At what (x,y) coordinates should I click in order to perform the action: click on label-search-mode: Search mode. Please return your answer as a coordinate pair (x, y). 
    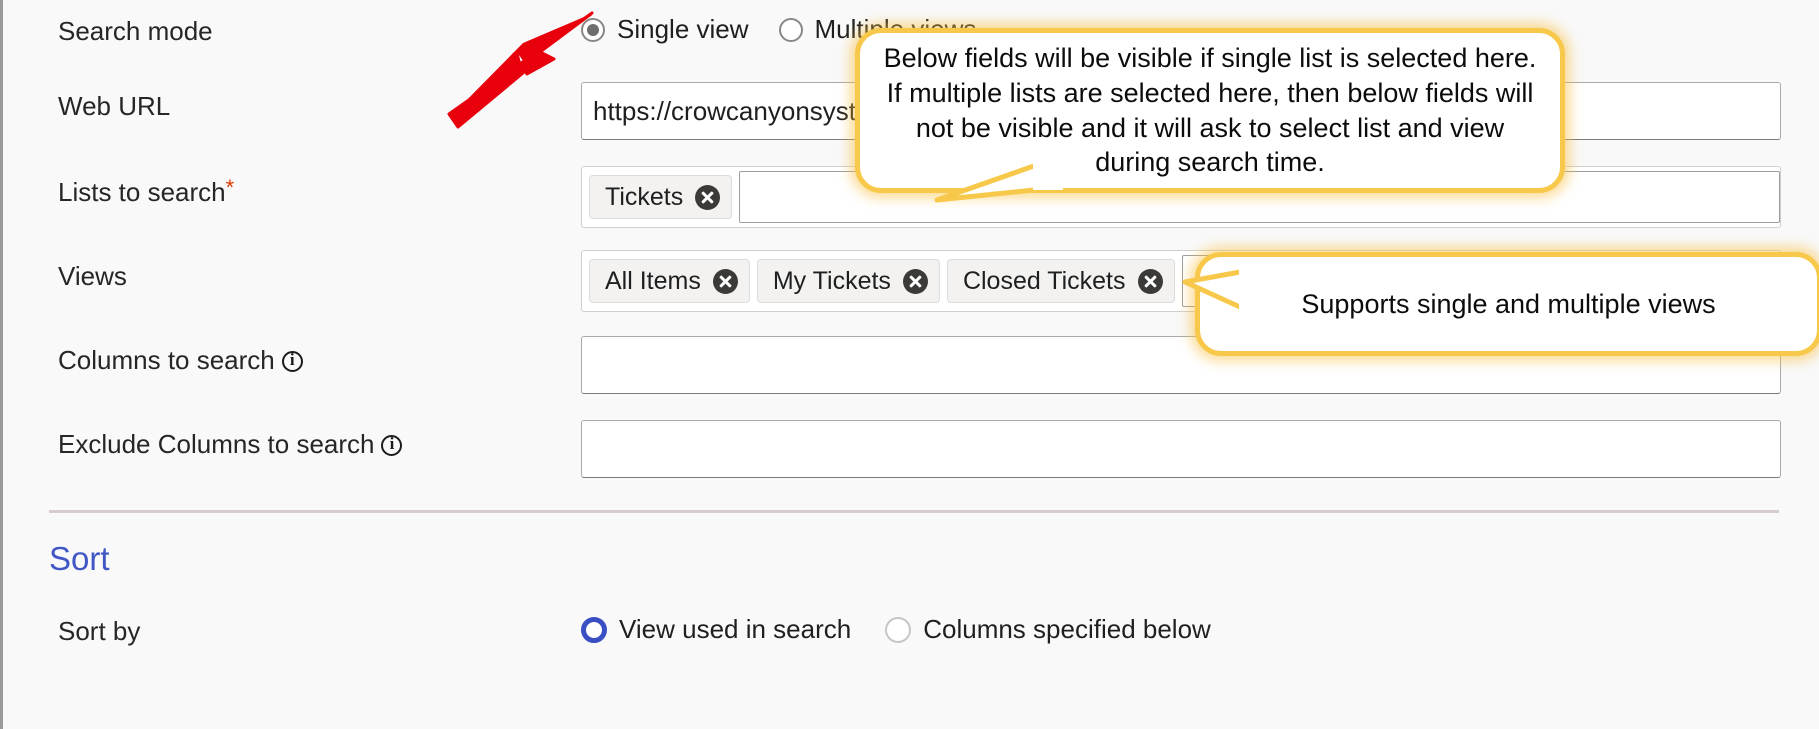
    Looking at the image, I should click on (135, 31).